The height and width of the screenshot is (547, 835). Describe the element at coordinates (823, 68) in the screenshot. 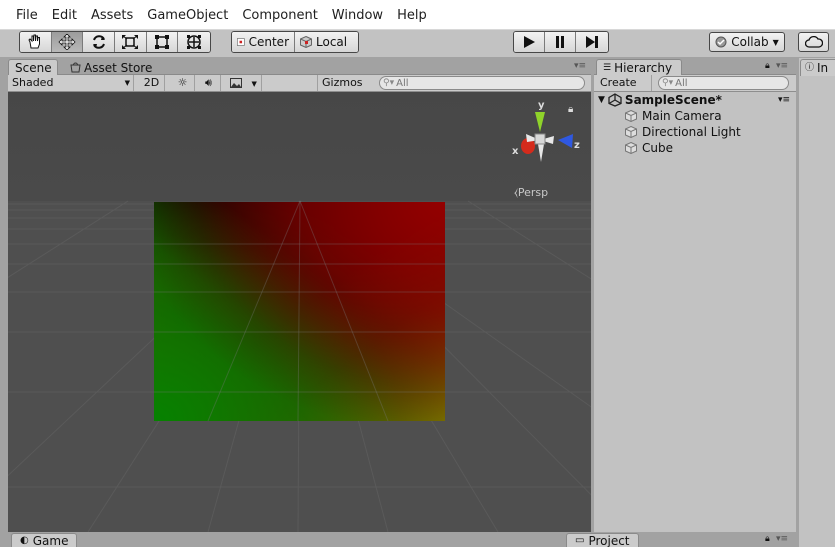

I see `tab-inspector-label: In` at that location.